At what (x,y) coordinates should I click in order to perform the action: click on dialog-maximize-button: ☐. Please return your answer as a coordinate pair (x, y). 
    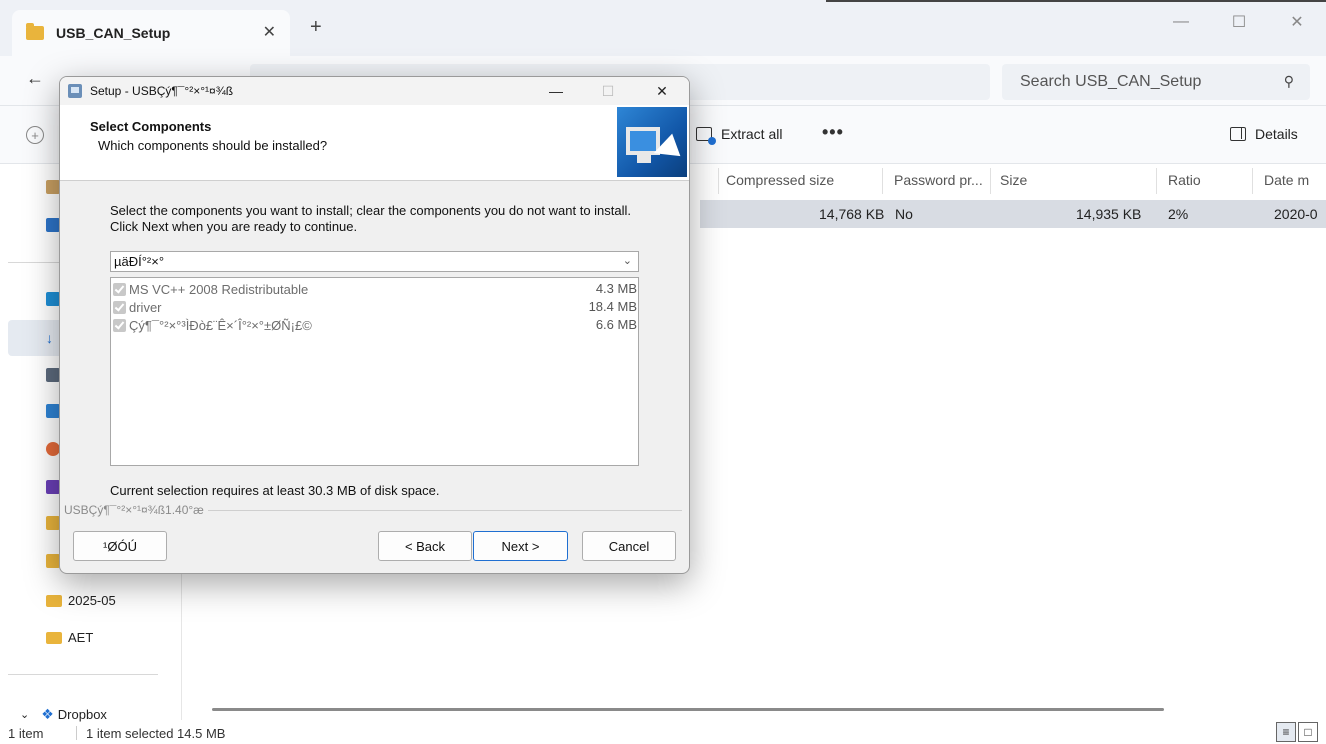
    Looking at the image, I should click on (608, 90).